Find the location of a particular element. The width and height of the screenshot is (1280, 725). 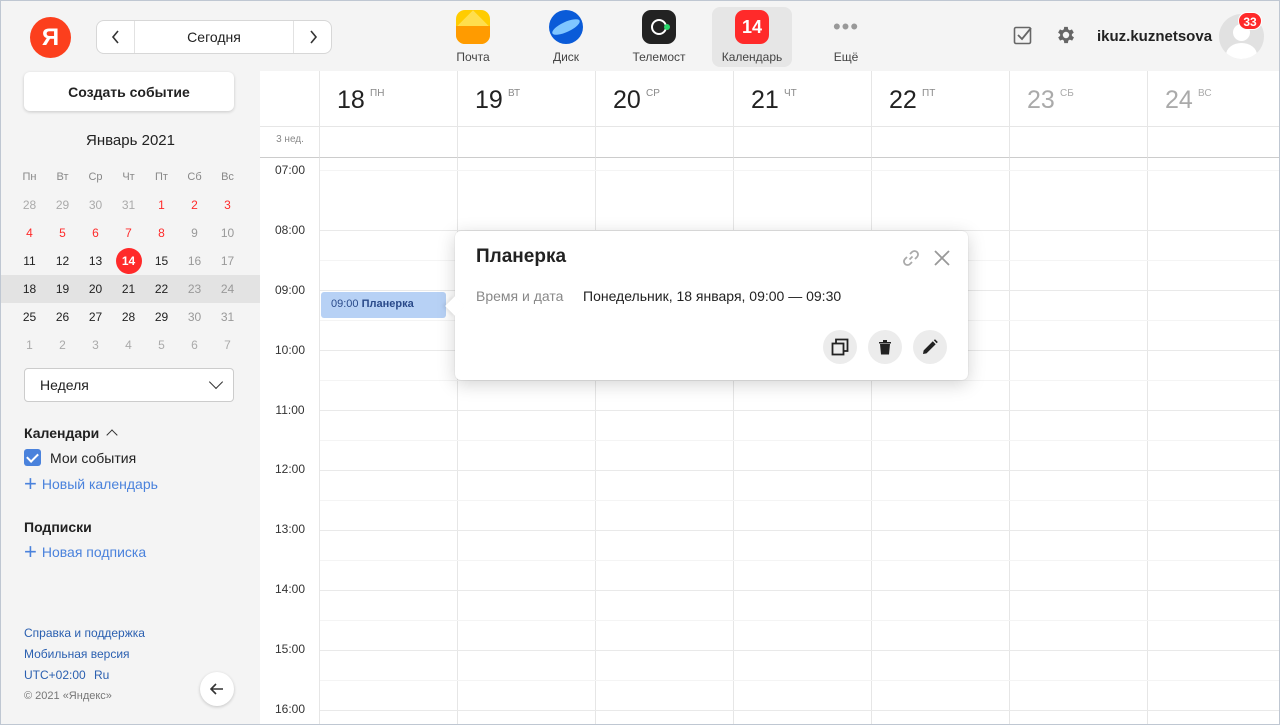

mini-calendar-day: 20 is located at coordinates (95, 289).